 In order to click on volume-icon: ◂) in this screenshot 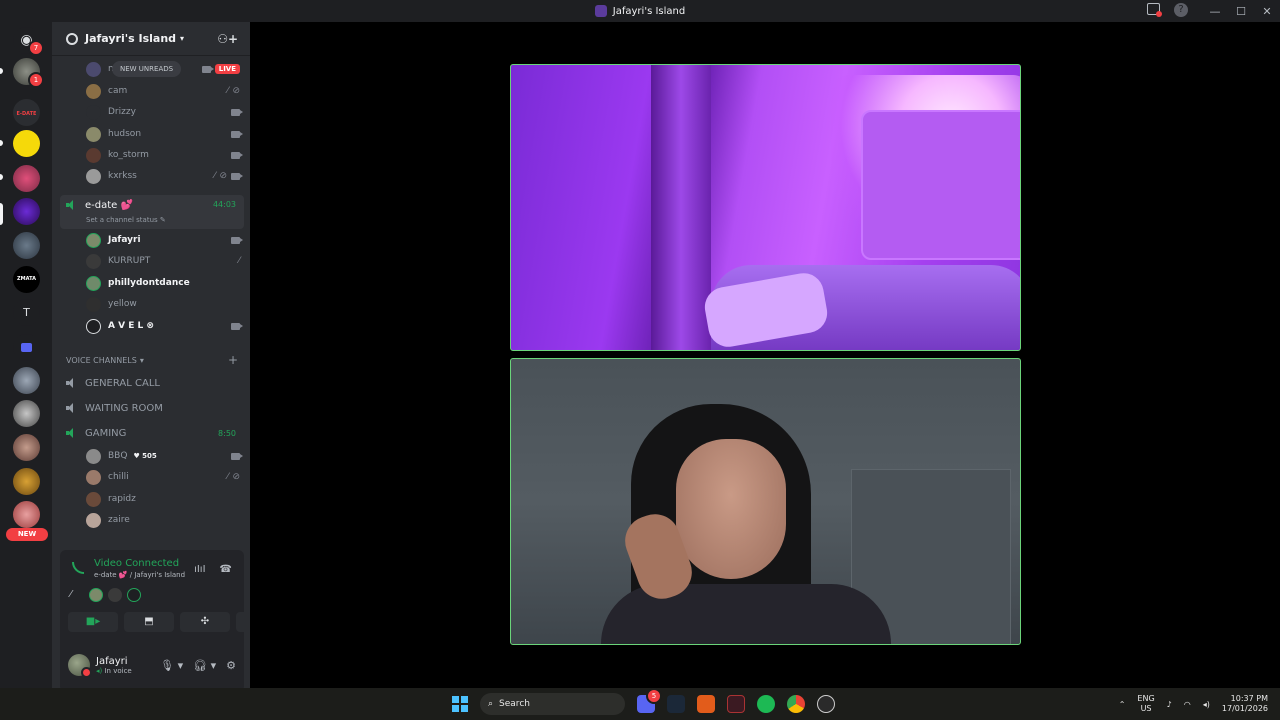, I will do `click(1206, 704)`.